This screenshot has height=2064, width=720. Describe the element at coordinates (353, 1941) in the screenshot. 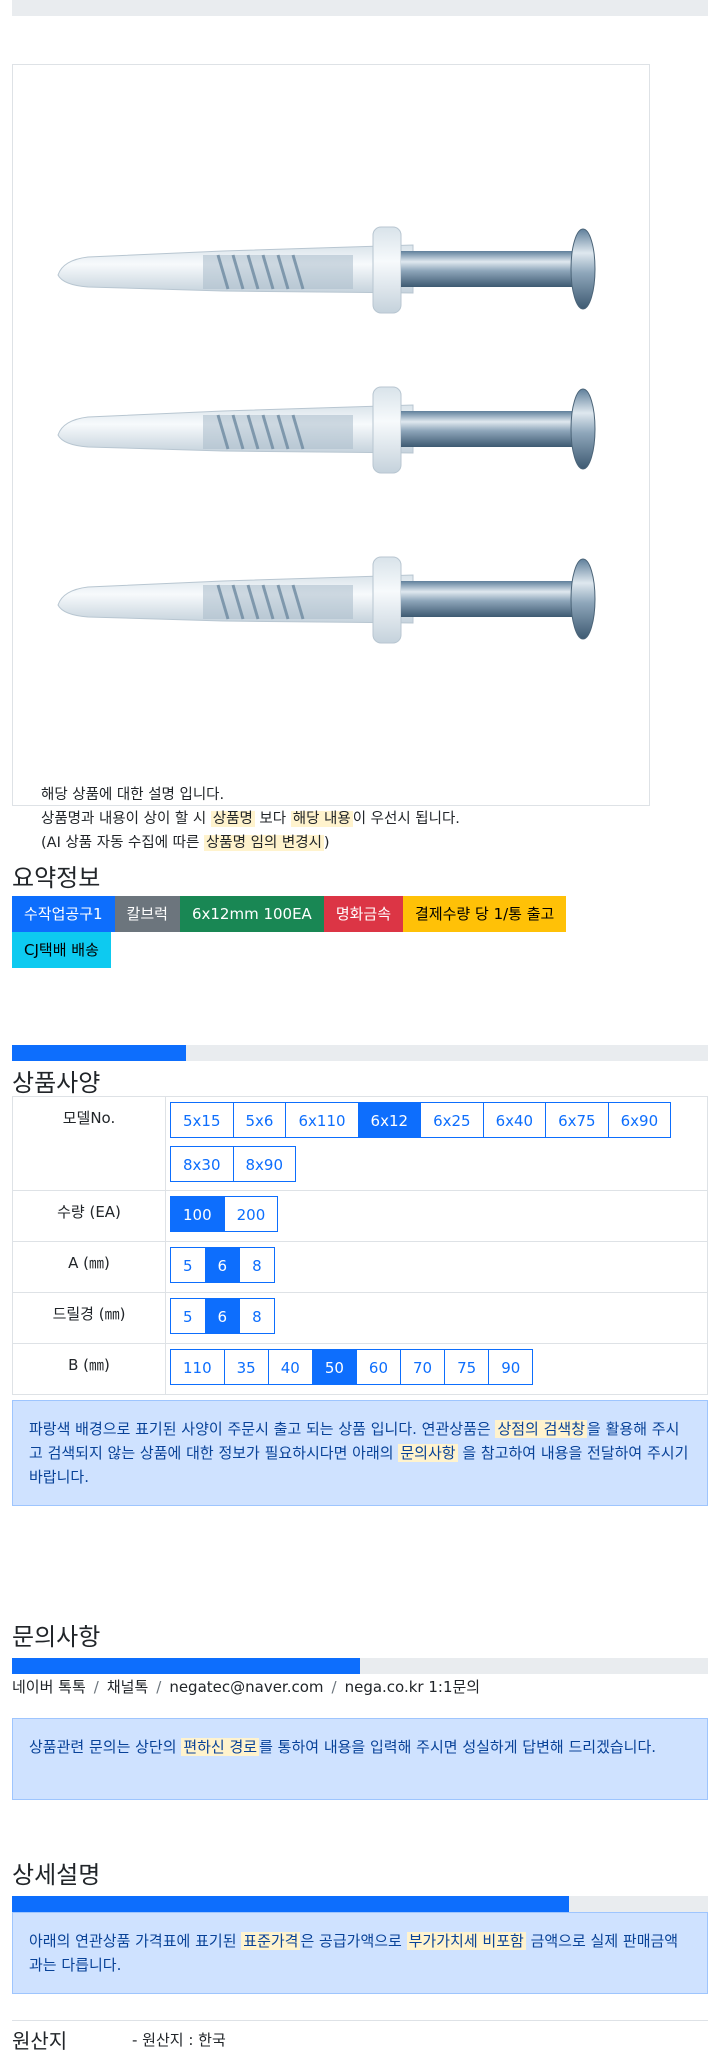

I see `notice-text: 은 공급가액으로` at that location.